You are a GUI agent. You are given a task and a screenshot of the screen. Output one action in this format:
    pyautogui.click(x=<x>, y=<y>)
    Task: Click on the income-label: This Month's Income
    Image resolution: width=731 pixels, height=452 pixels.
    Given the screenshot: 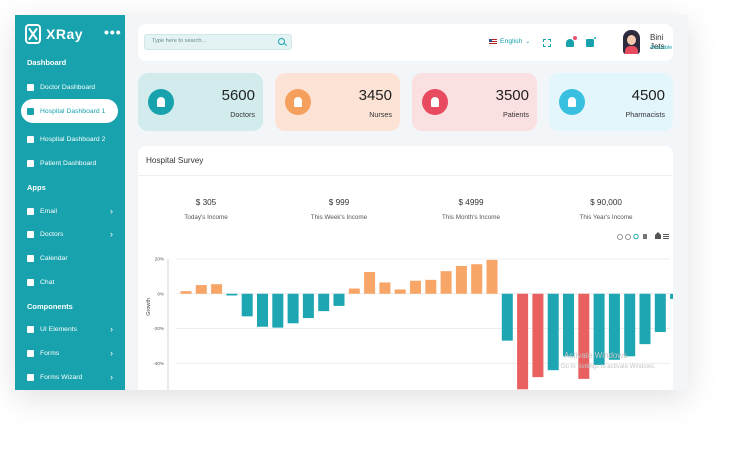 What is the action you would take?
    pyautogui.click(x=471, y=217)
    